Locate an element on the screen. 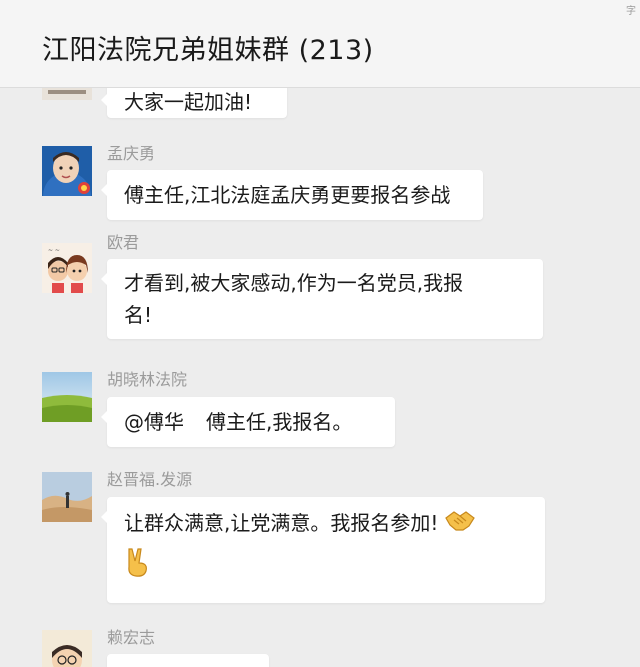 The width and height of the screenshot is (640, 667). corner-mark: 字 is located at coordinates (631, 11).